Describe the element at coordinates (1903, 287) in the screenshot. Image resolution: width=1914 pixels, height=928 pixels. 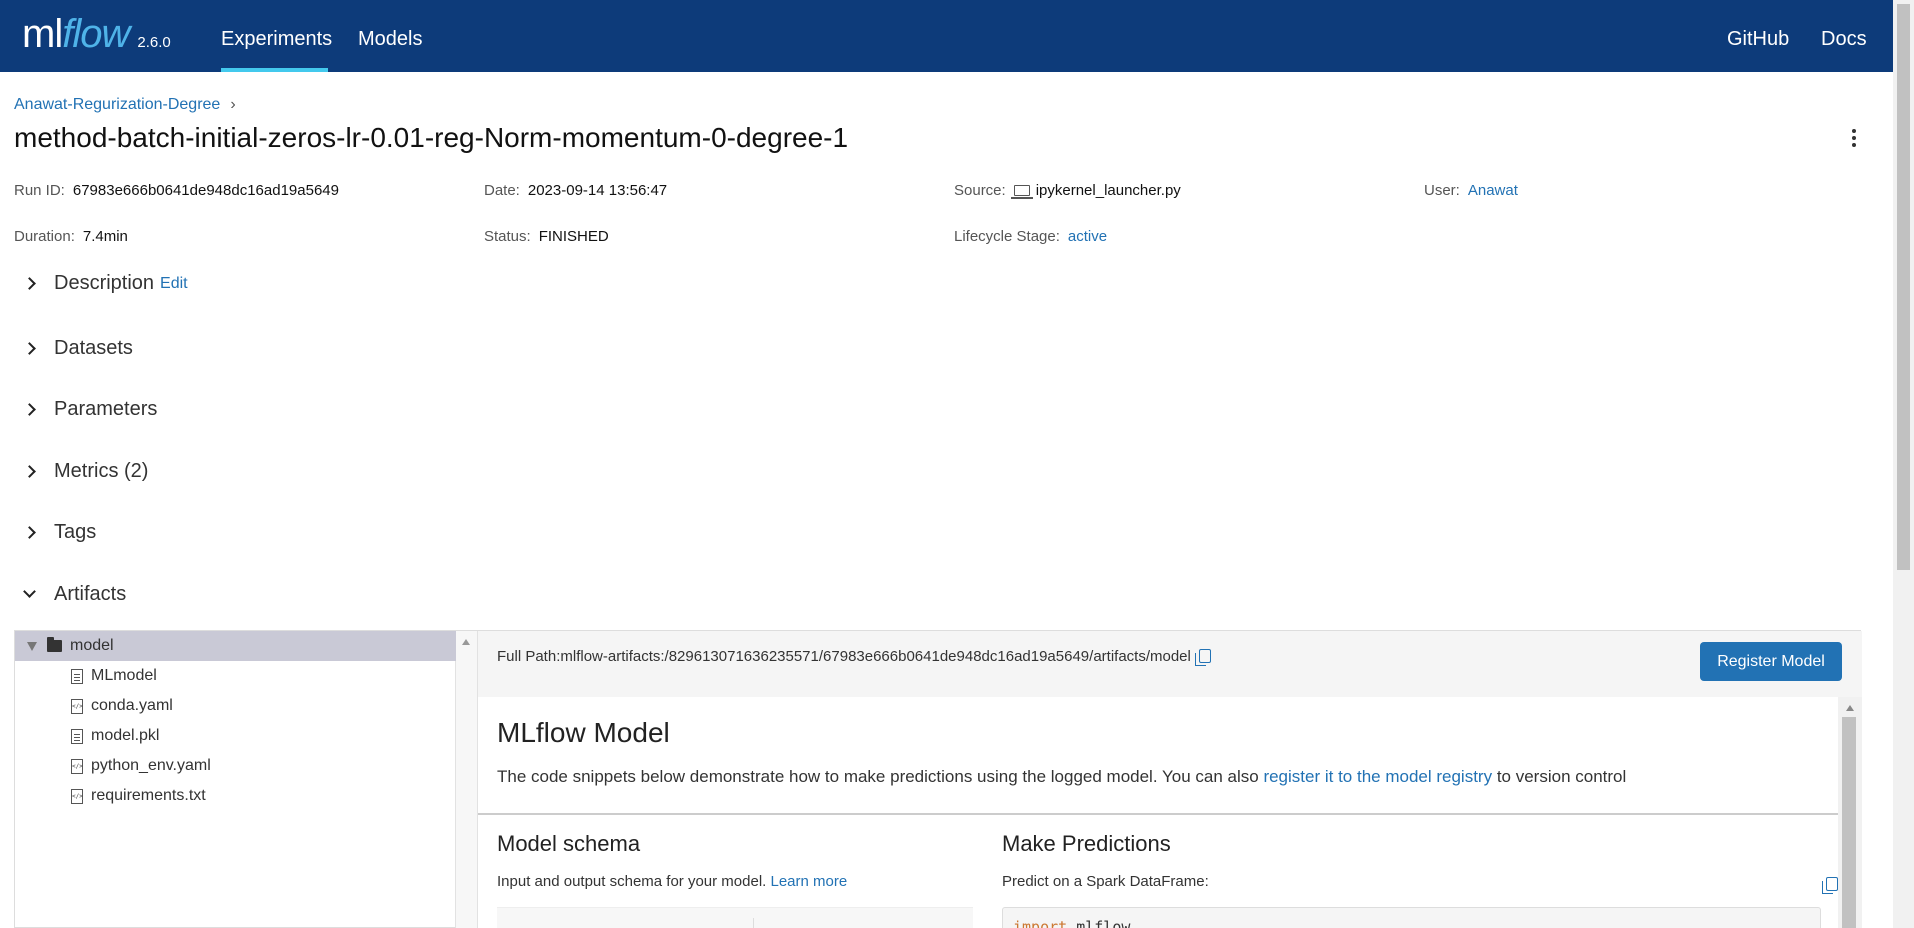
I see `page-scrollbar-thumb` at that location.